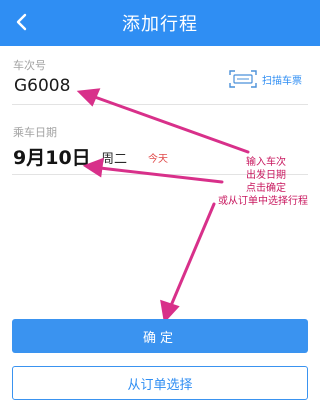 The image size is (320, 401). Describe the element at coordinates (192, 256) in the screenshot. I see `arrow-to-confirm` at that location.